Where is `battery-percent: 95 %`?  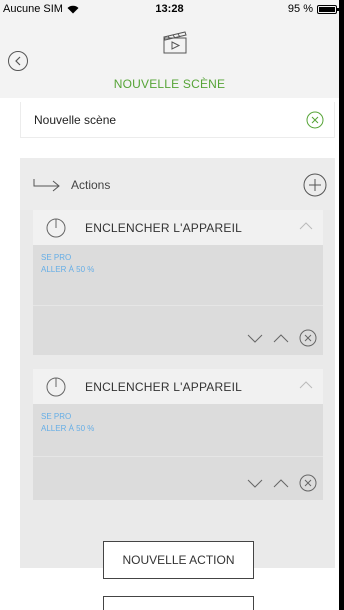
battery-percent: 95 % is located at coordinates (300, 9).